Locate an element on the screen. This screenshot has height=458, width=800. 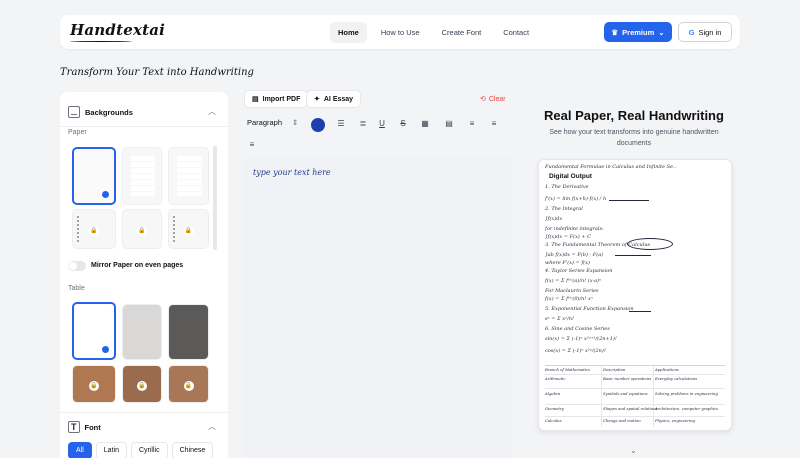
note-icon: ▤ is located at coordinates (449, 123).